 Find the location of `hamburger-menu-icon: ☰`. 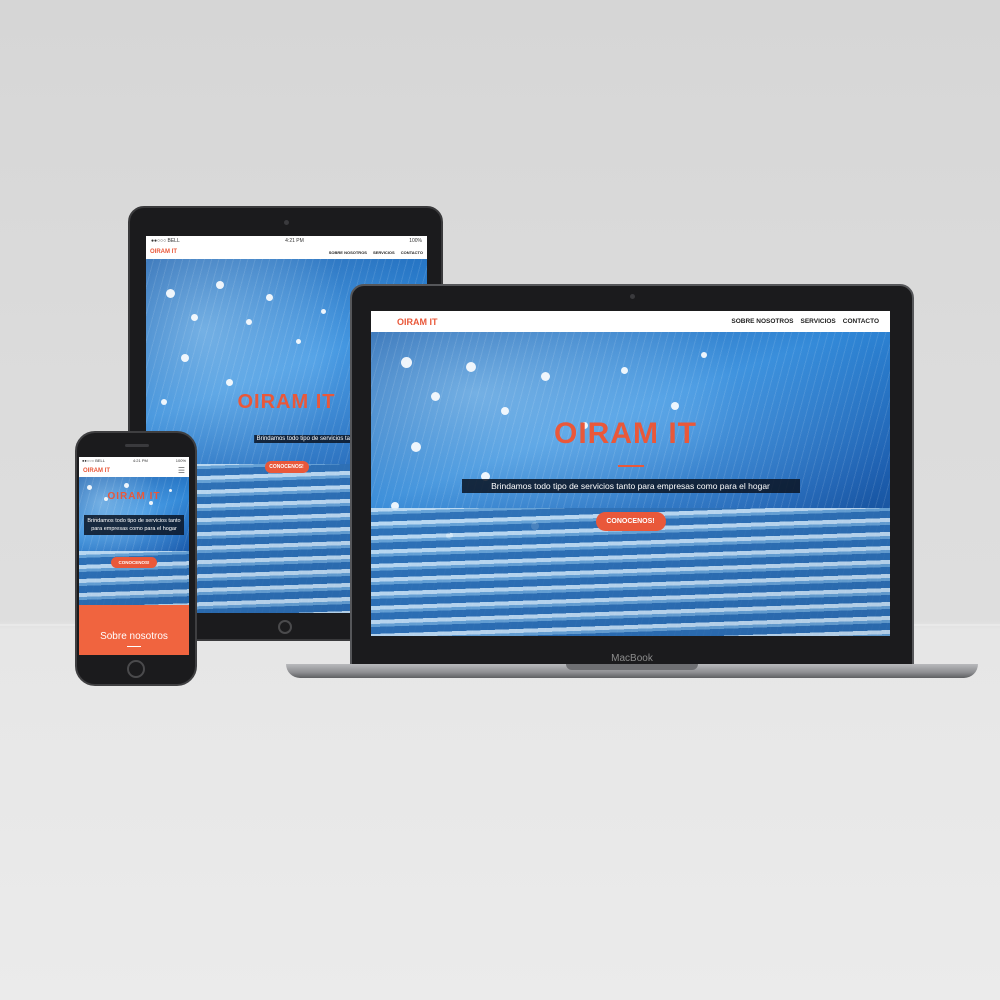

hamburger-menu-icon: ☰ is located at coordinates (181, 470).